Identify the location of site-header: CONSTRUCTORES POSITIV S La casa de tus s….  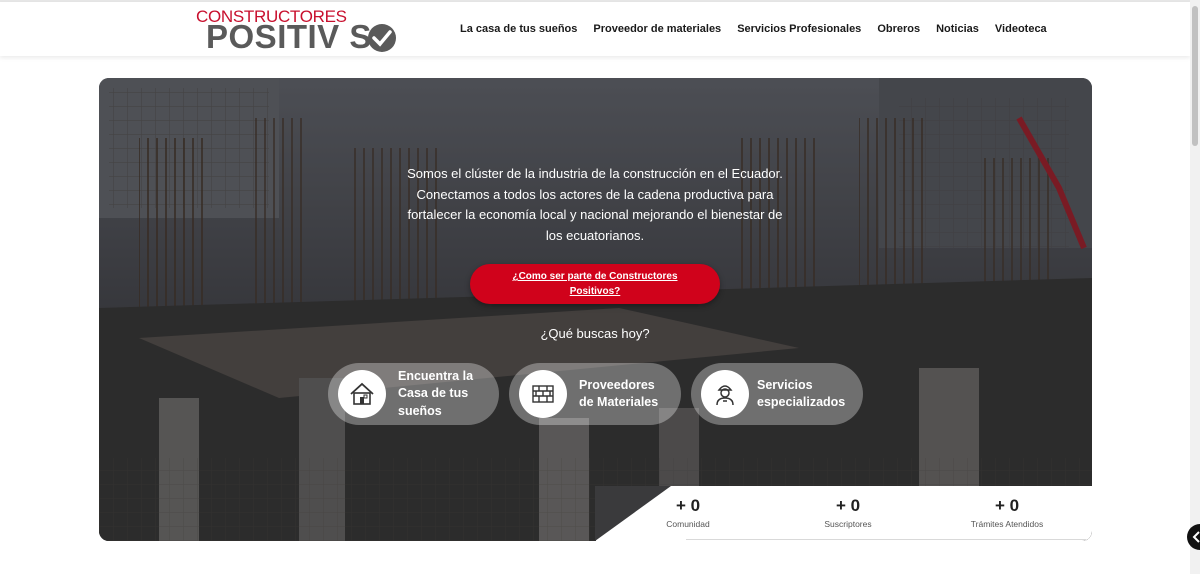
(595, 29).